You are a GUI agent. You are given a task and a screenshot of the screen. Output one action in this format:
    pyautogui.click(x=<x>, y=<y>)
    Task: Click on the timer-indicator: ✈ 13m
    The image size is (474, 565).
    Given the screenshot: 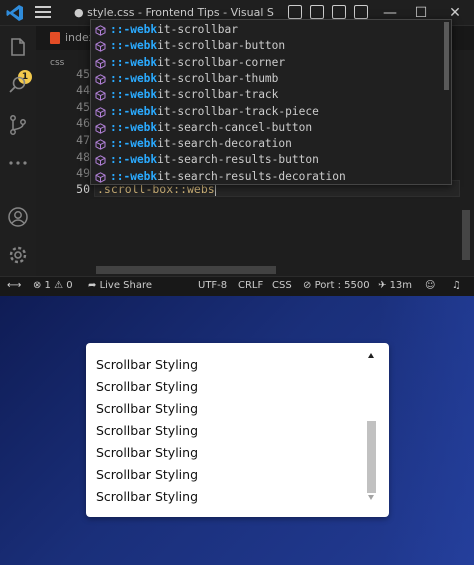 What is the action you would take?
    pyautogui.click(x=395, y=285)
    